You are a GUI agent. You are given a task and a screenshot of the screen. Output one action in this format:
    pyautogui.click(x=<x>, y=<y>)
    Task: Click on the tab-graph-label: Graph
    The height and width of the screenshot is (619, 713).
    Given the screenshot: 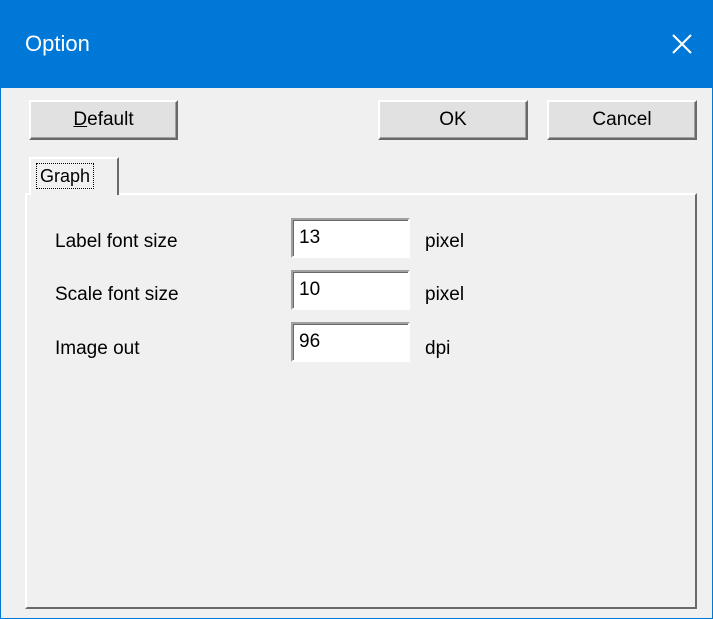 What is the action you would take?
    pyautogui.click(x=65, y=176)
    